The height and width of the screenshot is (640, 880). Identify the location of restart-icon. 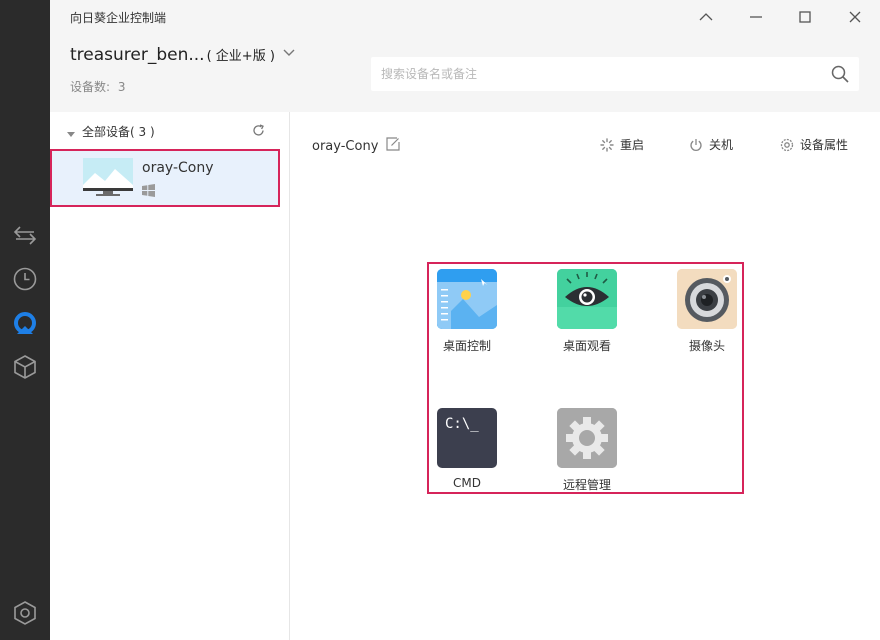
(607, 144).